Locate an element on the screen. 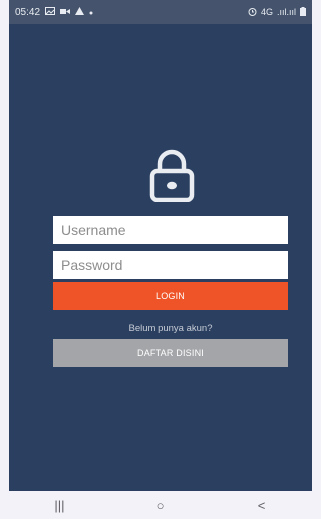 The width and height of the screenshot is (321, 519). username-input is located at coordinates (170, 230).